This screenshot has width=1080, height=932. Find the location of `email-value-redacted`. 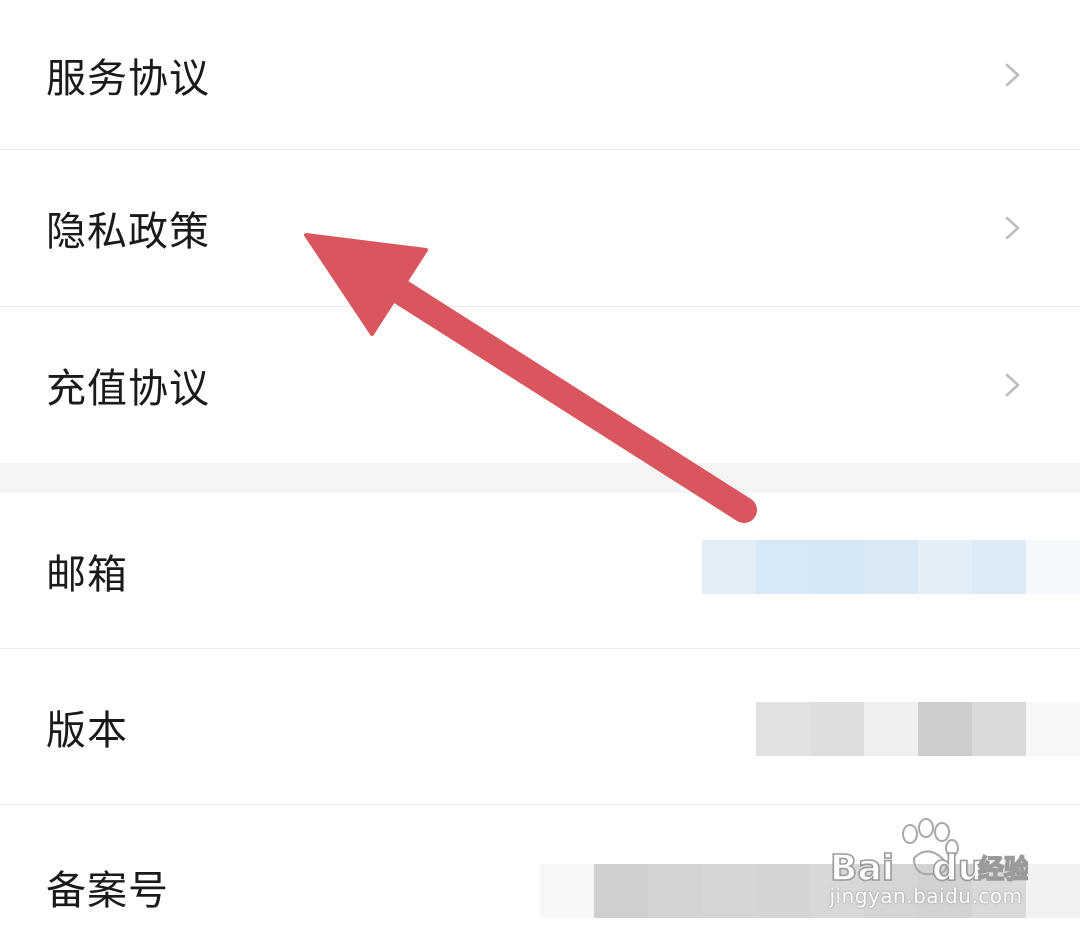

email-value-redacted is located at coordinates (891, 567).